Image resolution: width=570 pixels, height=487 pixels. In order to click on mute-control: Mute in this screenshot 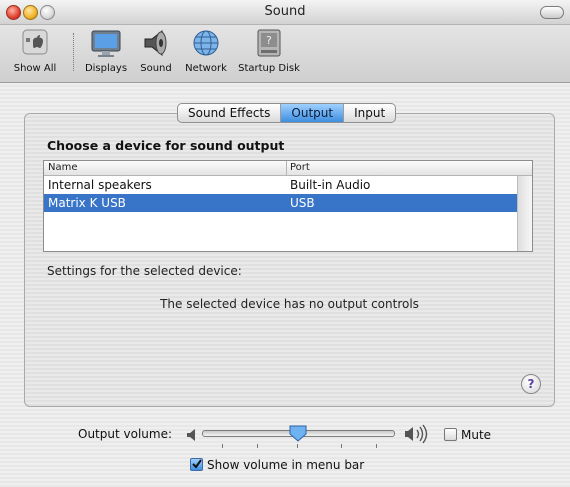, I will do `click(467, 435)`.